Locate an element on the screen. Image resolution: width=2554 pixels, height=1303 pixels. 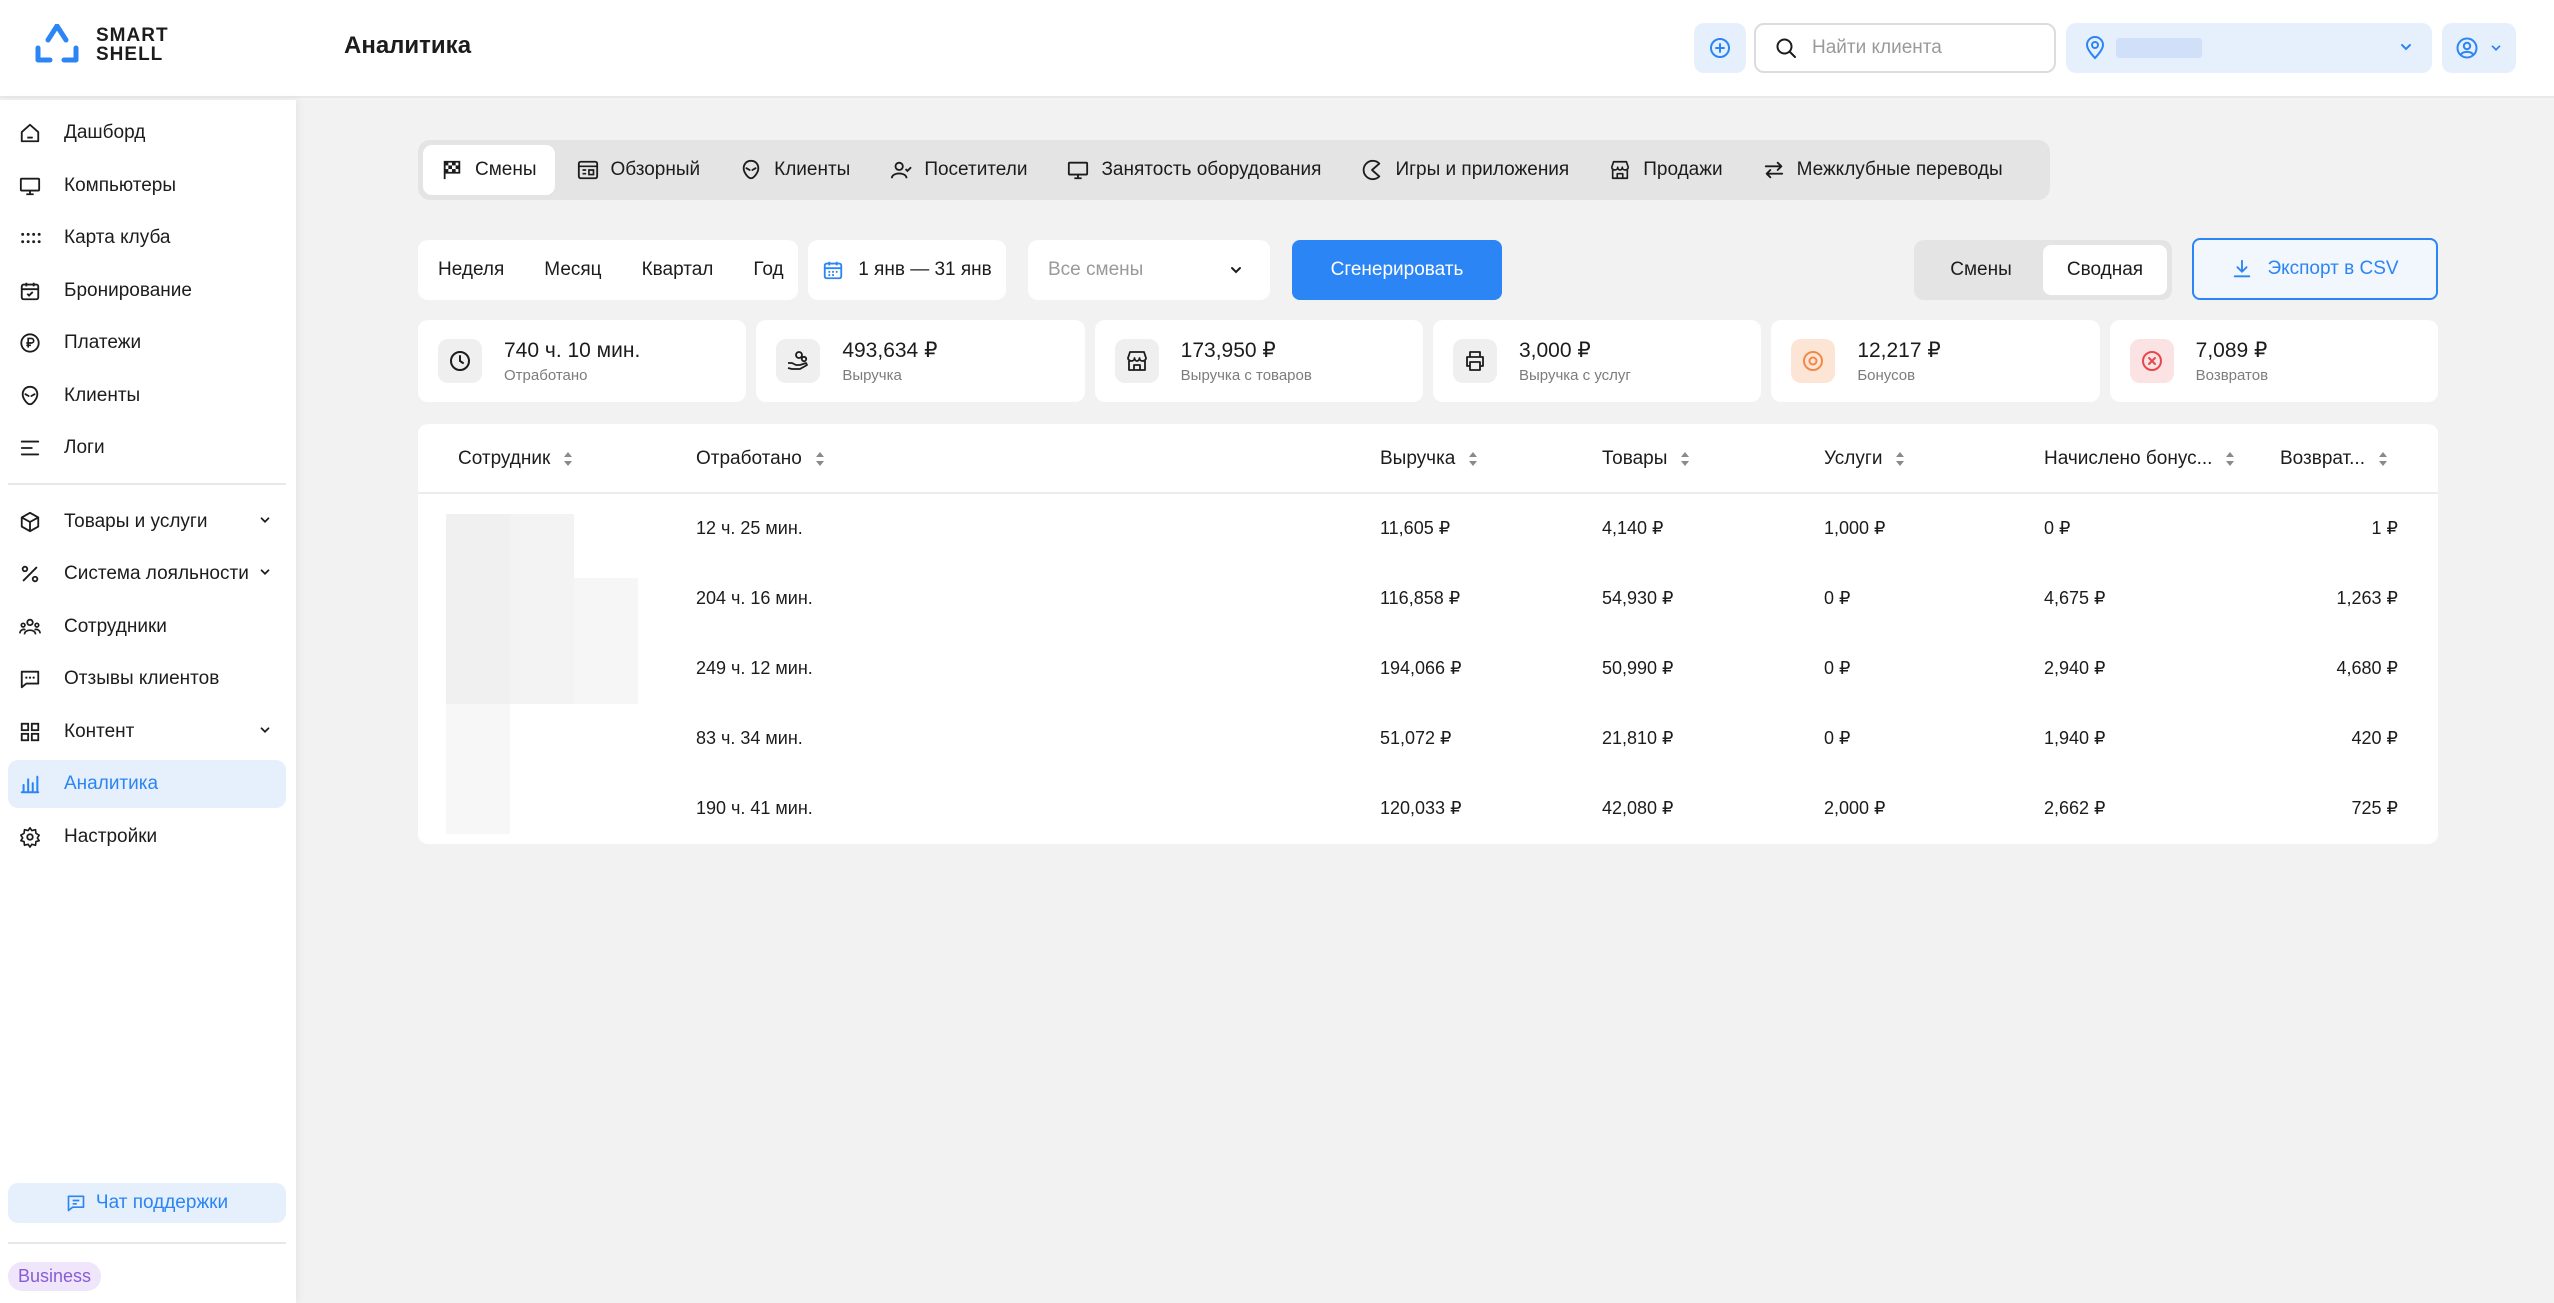
tab-visitors: Посетители is located at coordinates (958, 170).